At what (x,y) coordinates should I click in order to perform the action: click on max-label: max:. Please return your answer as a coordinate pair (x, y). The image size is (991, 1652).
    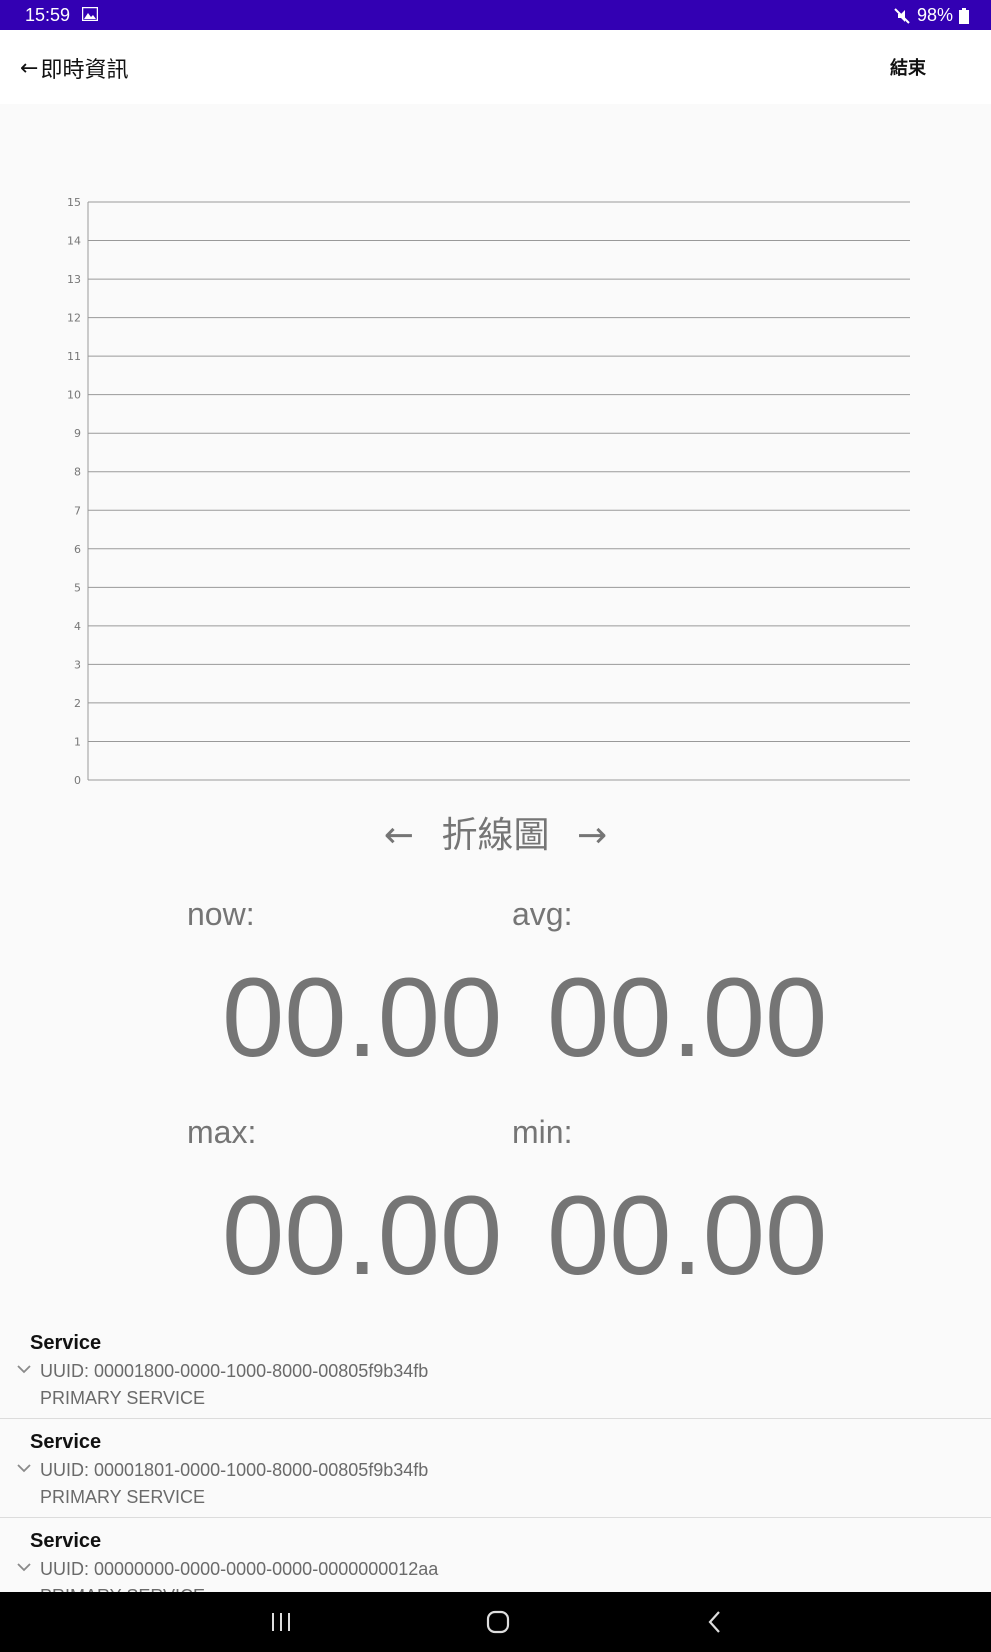
    Looking at the image, I should click on (222, 1132).